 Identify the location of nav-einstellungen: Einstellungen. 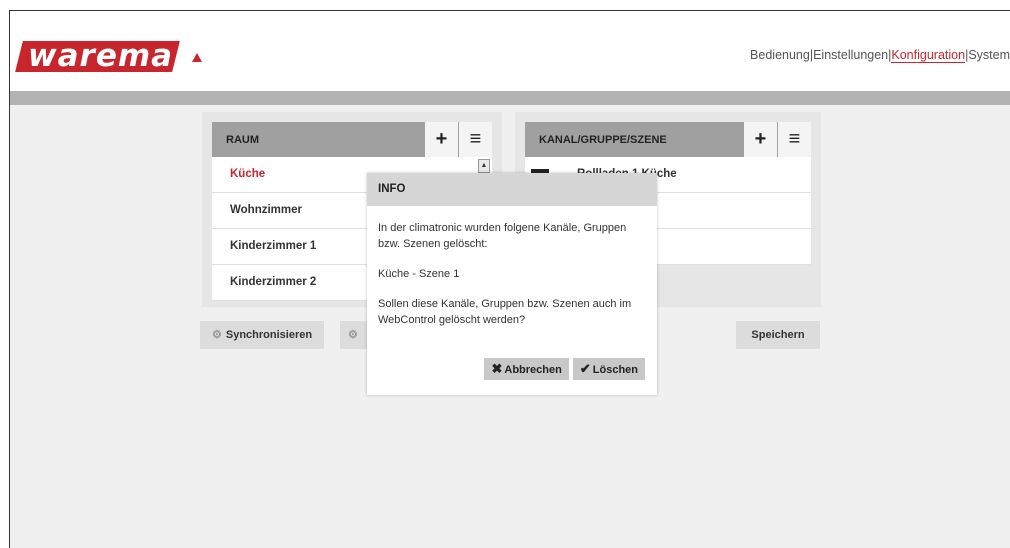
(850, 55).